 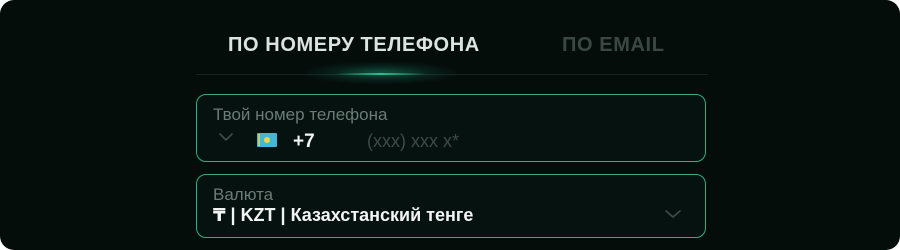 What do you see at coordinates (304, 141) in the screenshot?
I see `dial-code: +7` at bounding box center [304, 141].